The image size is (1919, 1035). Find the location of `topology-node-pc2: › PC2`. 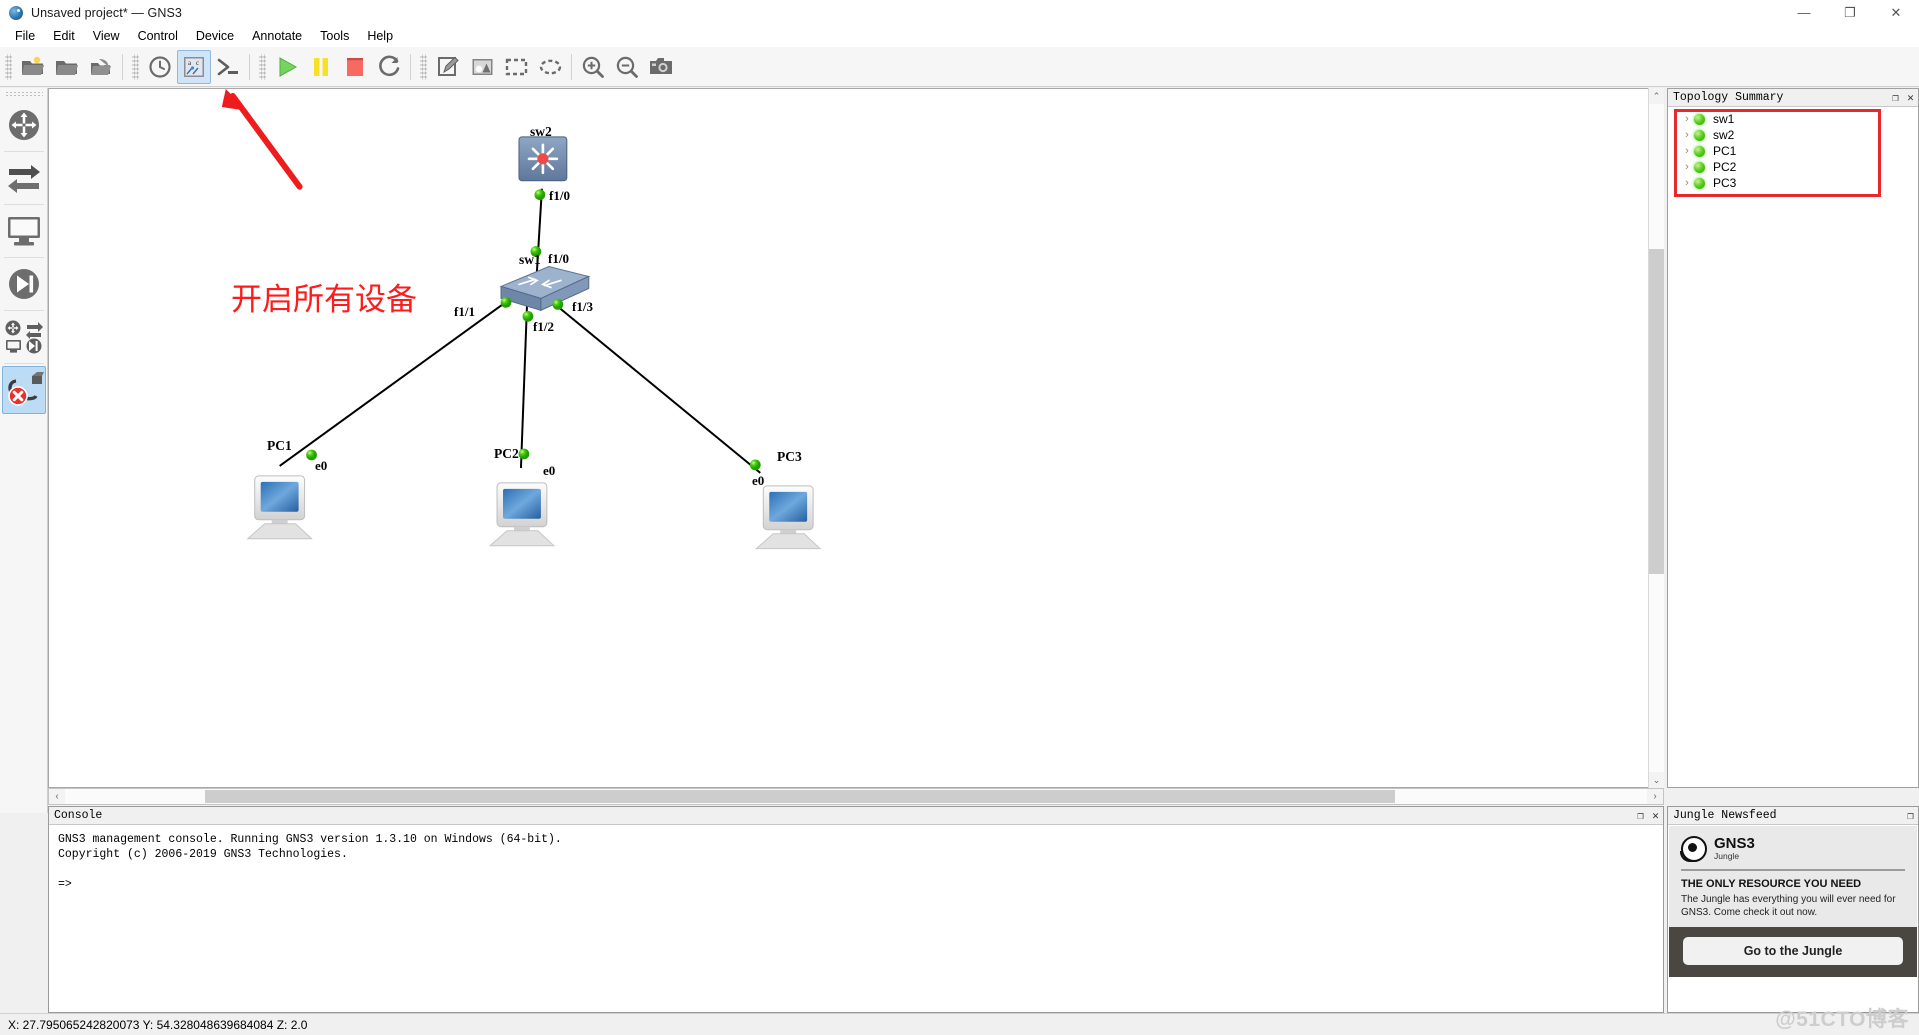

topology-node-pc2: › PC2 is located at coordinates (1793, 167).